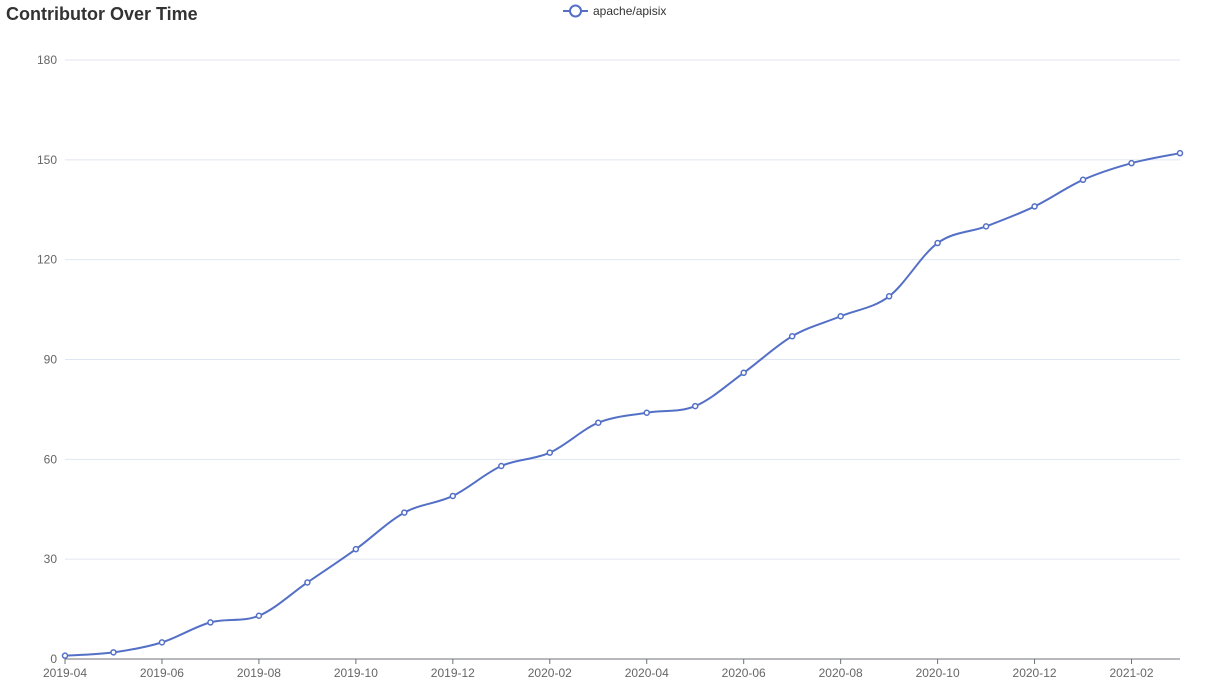  I want to click on x-axis, so click(622, 661).